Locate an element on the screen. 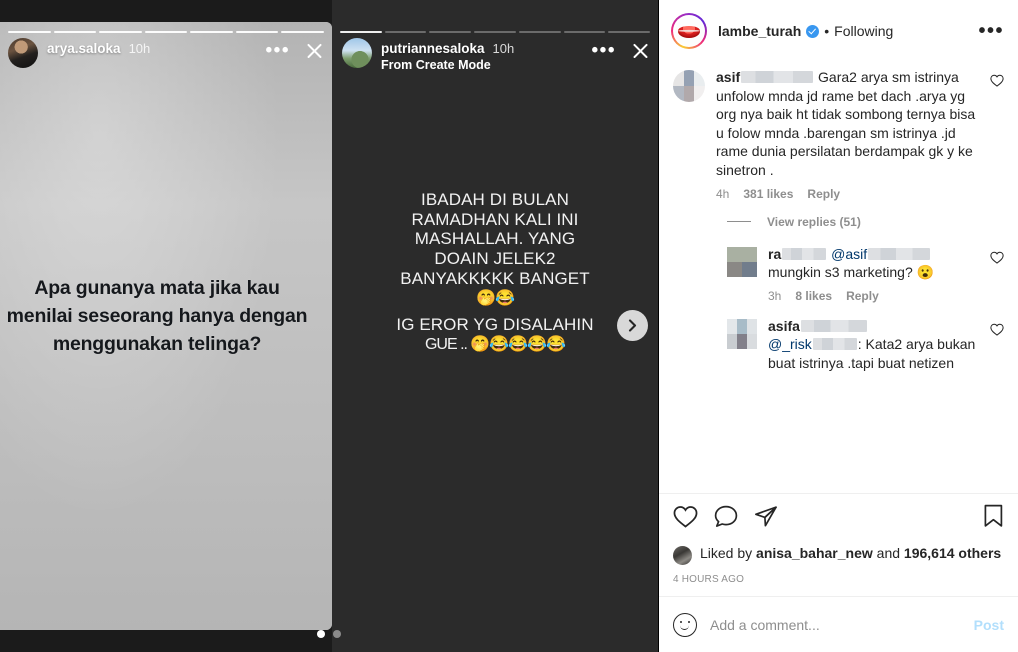 This screenshot has width=1018, height=652. like-button is located at coordinates (685, 519).